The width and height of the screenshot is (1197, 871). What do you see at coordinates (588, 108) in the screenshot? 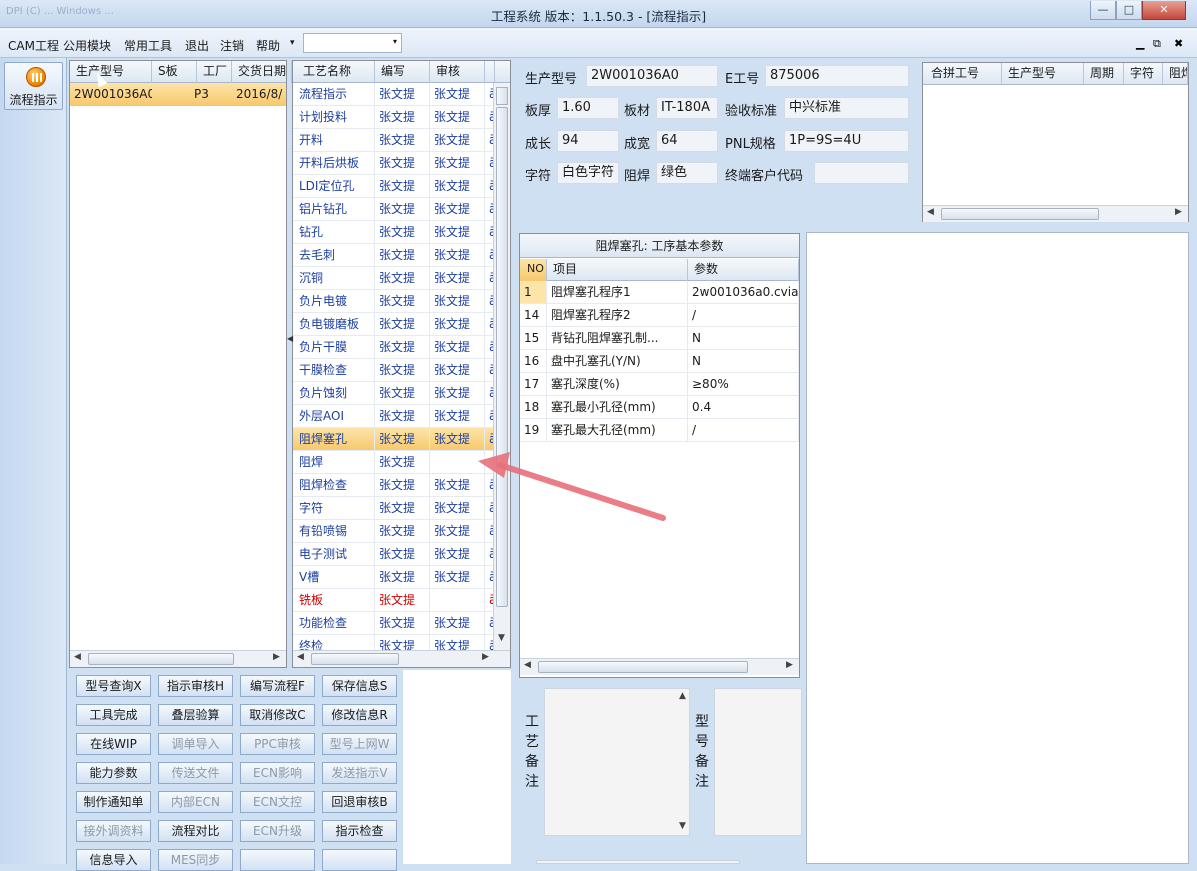
I see `thickness-field: 1.60` at bounding box center [588, 108].